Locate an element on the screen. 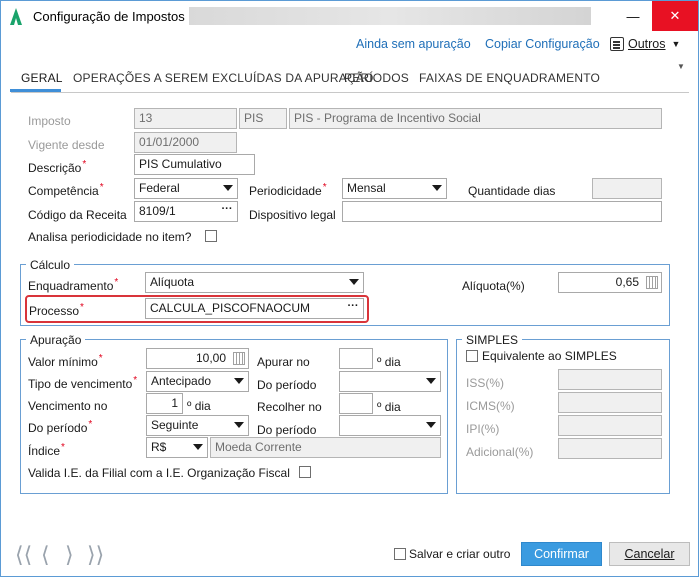 This screenshot has height=577, width=699. minimize-icon: — is located at coordinates (633, 16).